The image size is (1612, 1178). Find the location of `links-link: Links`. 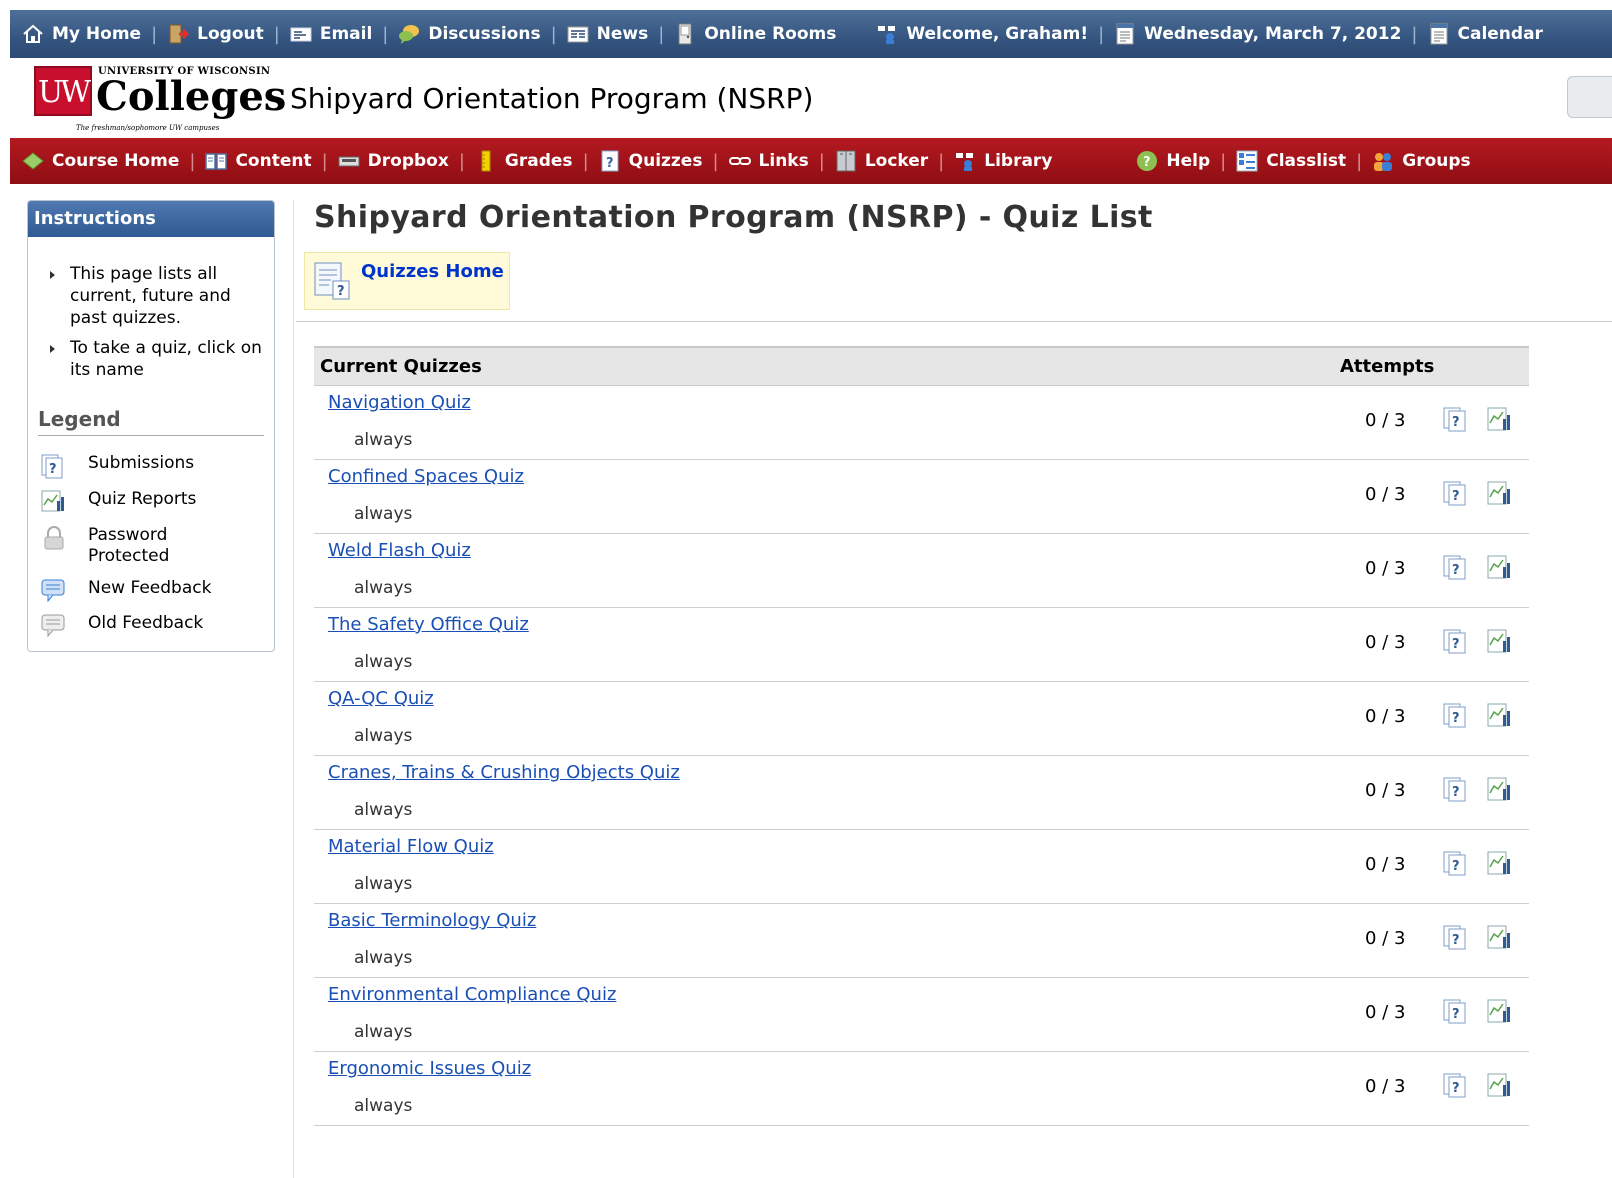

links-link: Links is located at coordinates (768, 161).